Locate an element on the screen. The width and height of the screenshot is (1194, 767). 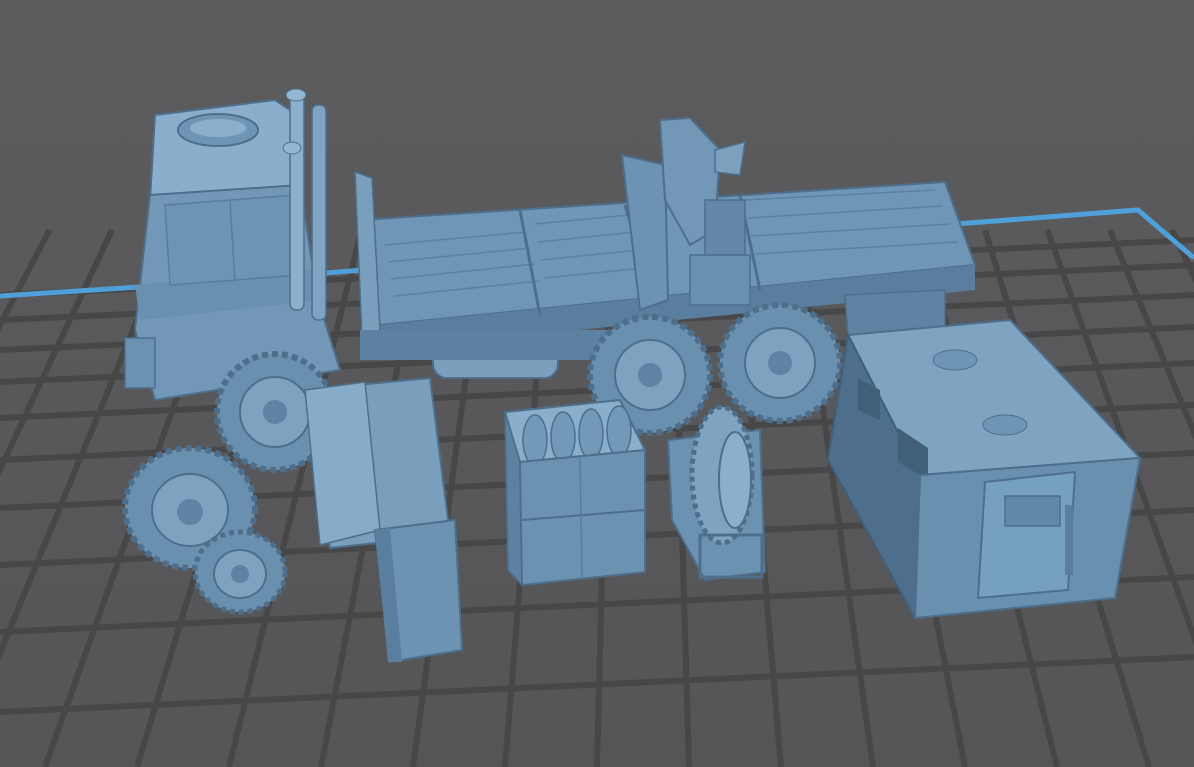
truck-exhaust-stacks is located at coordinates (304, 204).